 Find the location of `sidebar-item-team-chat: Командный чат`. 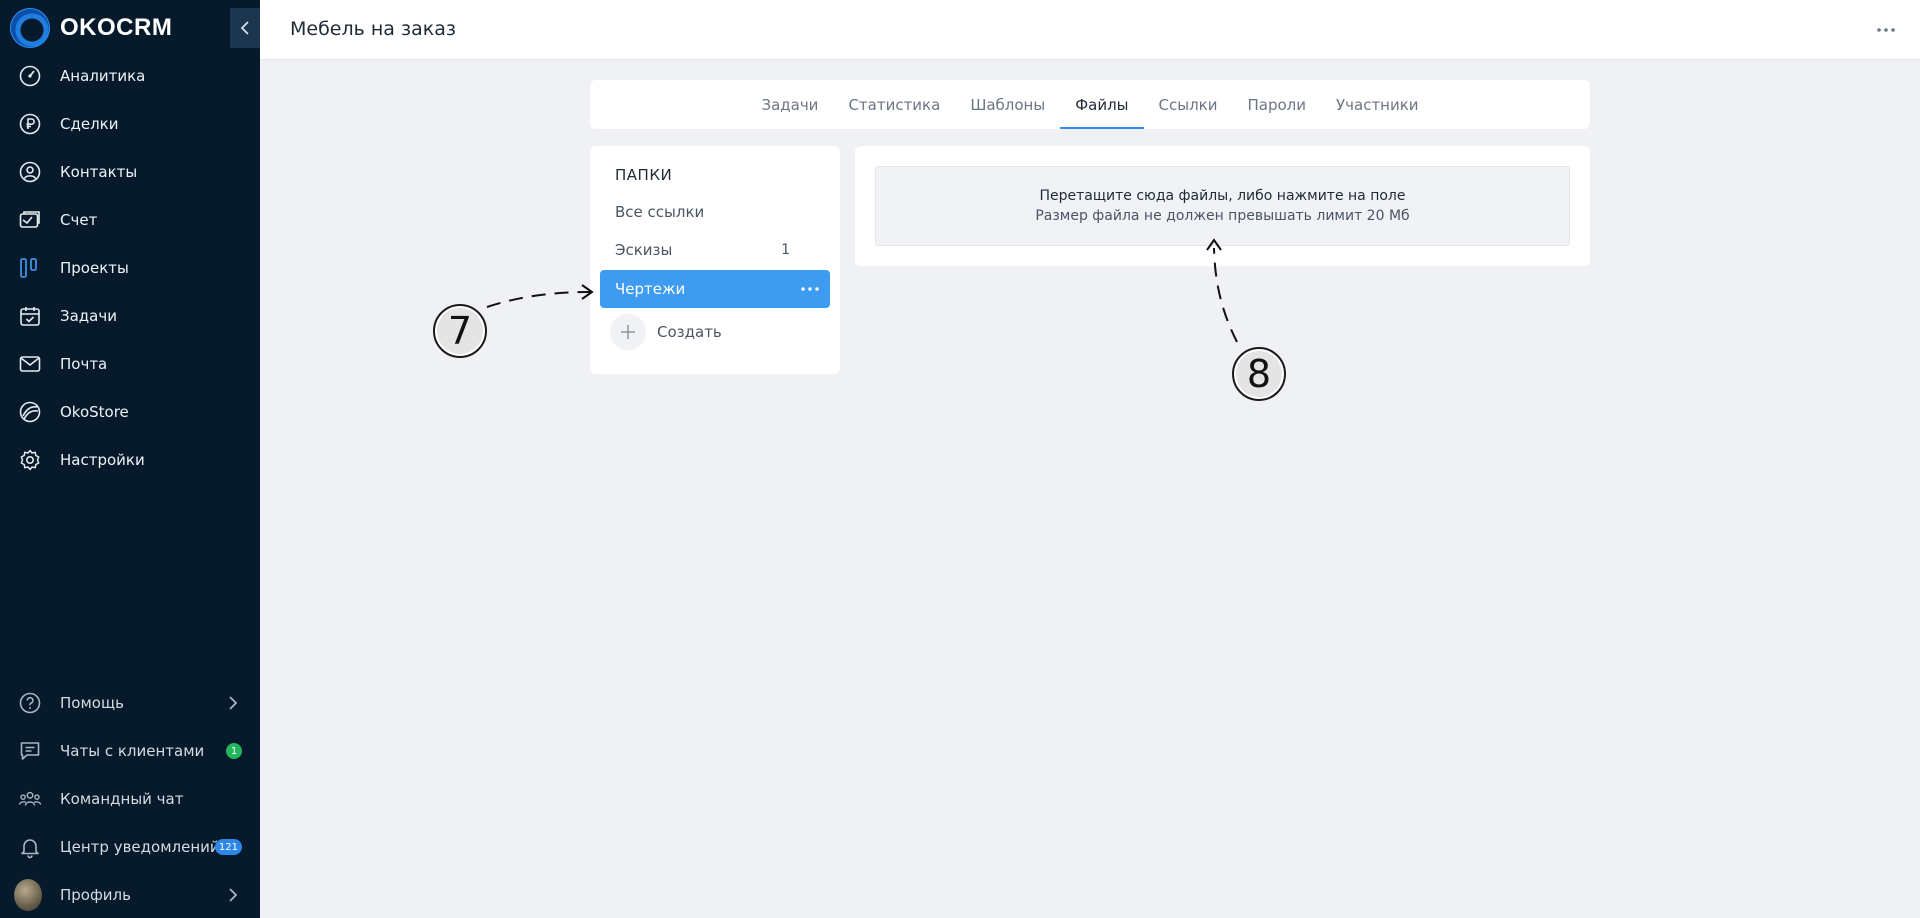

sidebar-item-team-chat: Командный чат is located at coordinates (130, 799).